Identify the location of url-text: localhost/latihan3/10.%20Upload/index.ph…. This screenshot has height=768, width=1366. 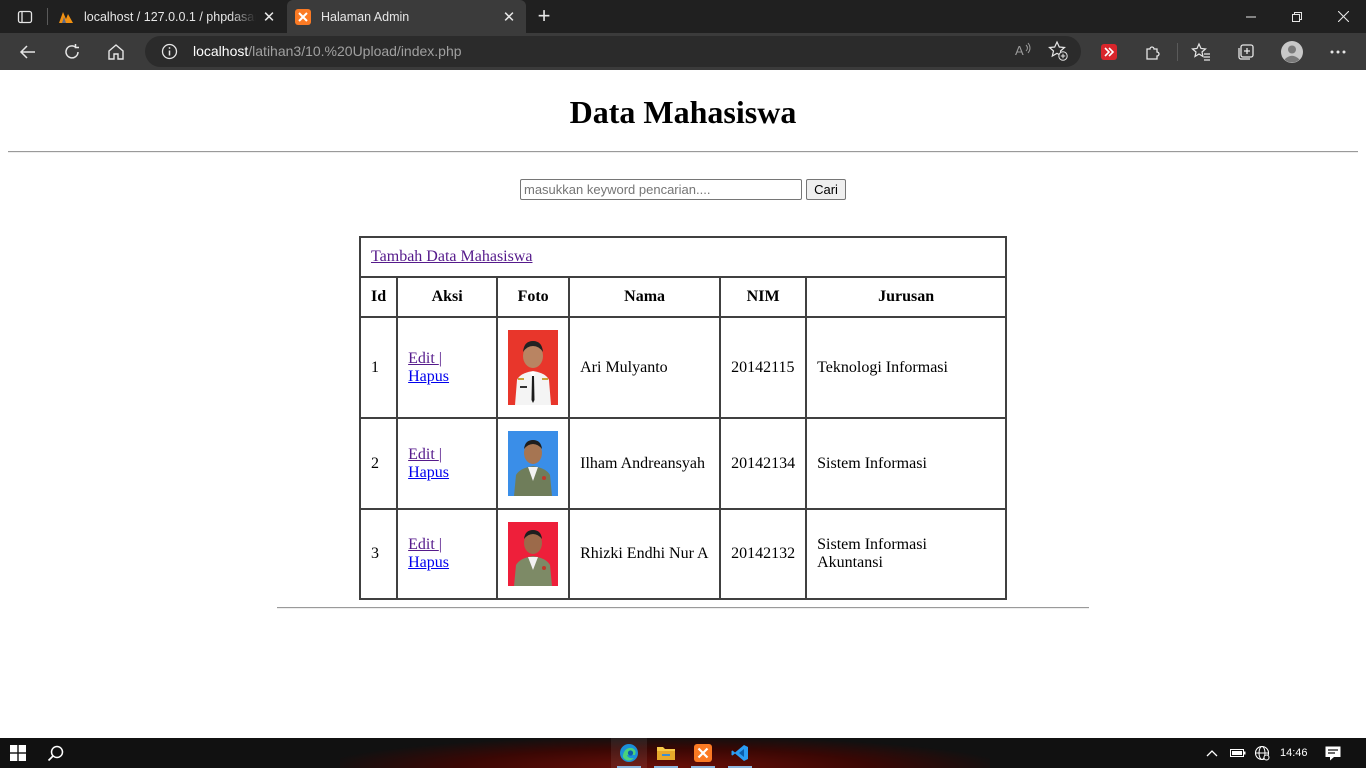
(327, 51).